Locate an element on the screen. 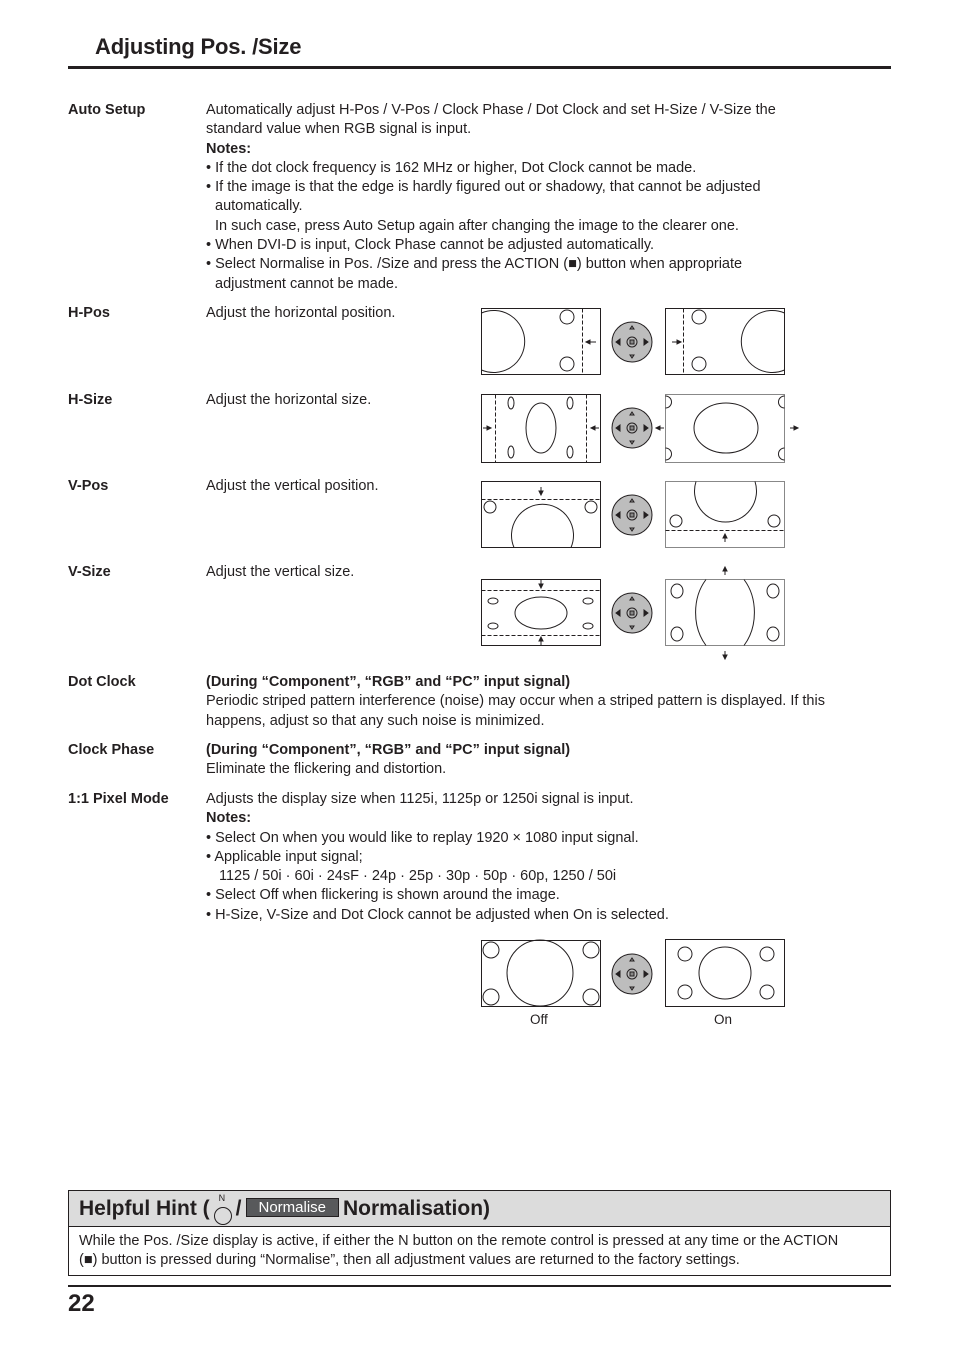  hint-slash: / is located at coordinates (238, 1208).